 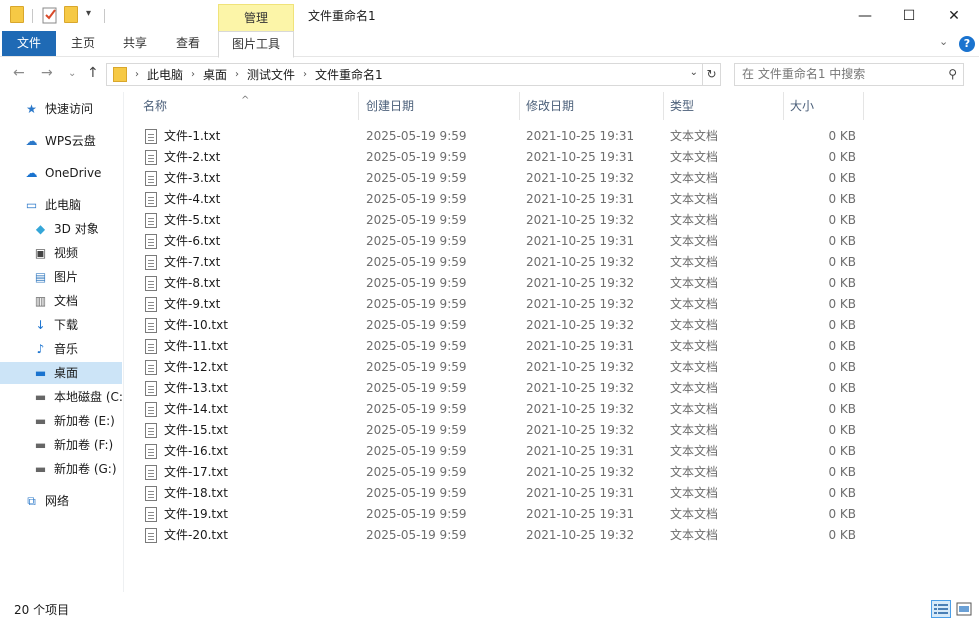 I want to click on tab-file: 文件, so click(x=29, y=43).